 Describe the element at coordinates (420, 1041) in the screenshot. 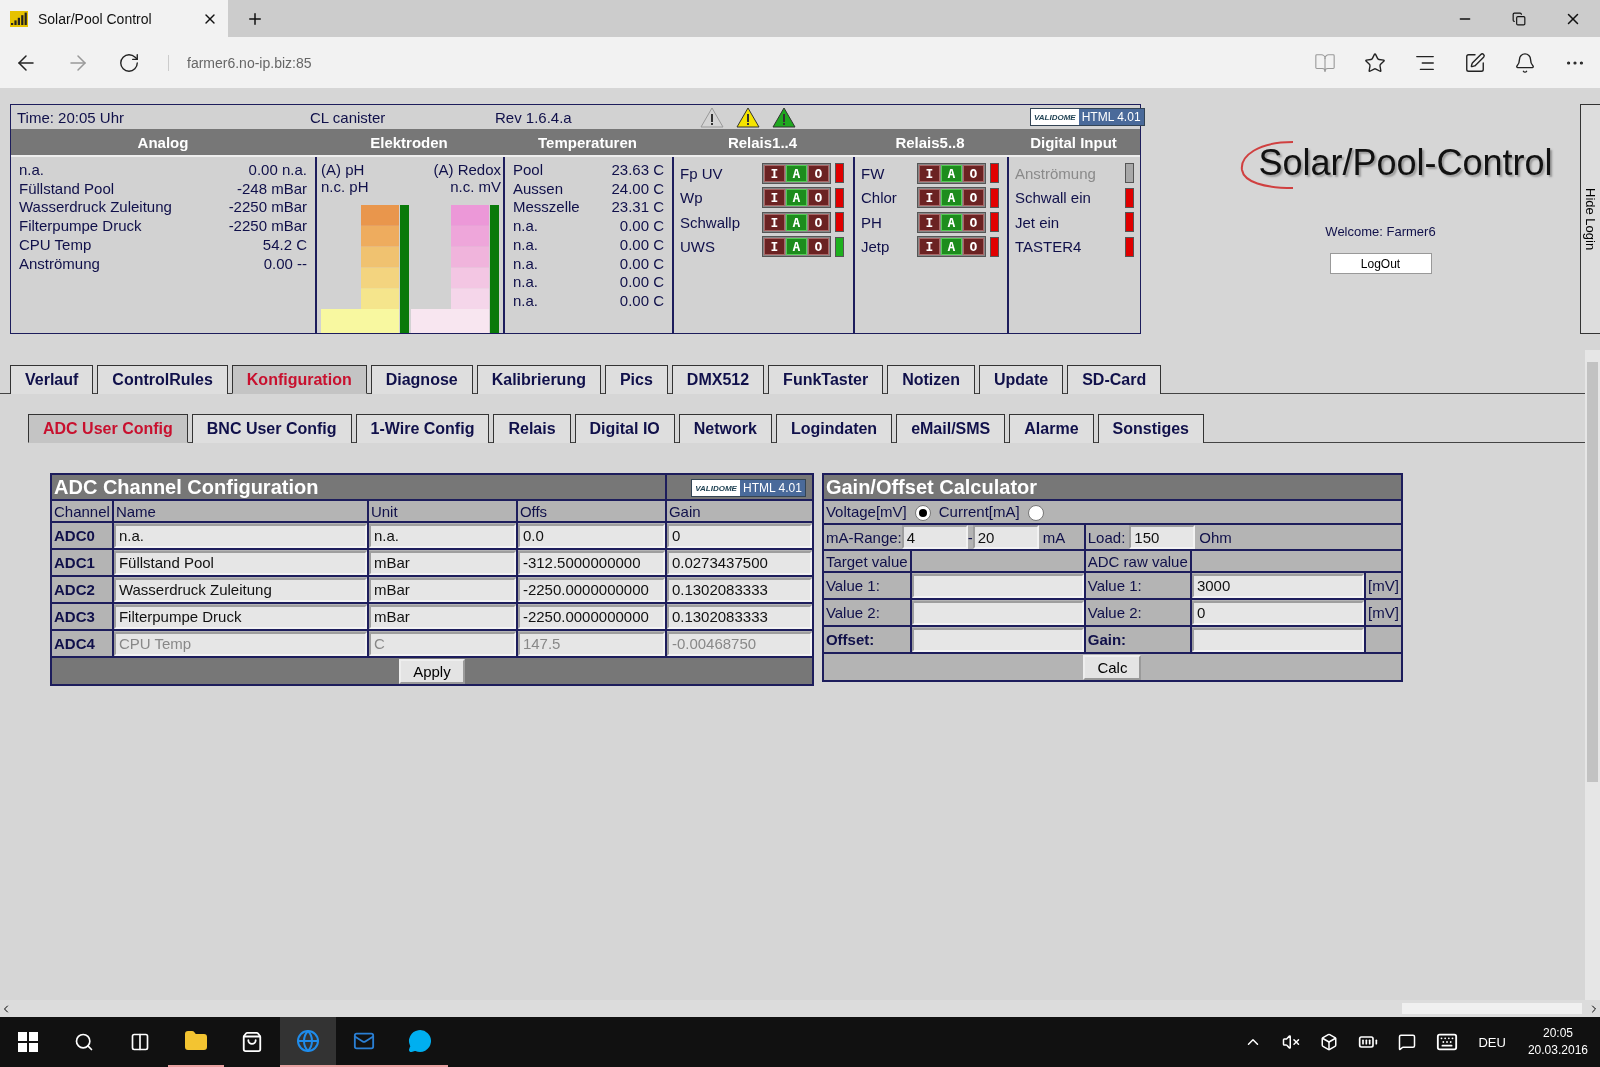

I see `chat-icon` at that location.